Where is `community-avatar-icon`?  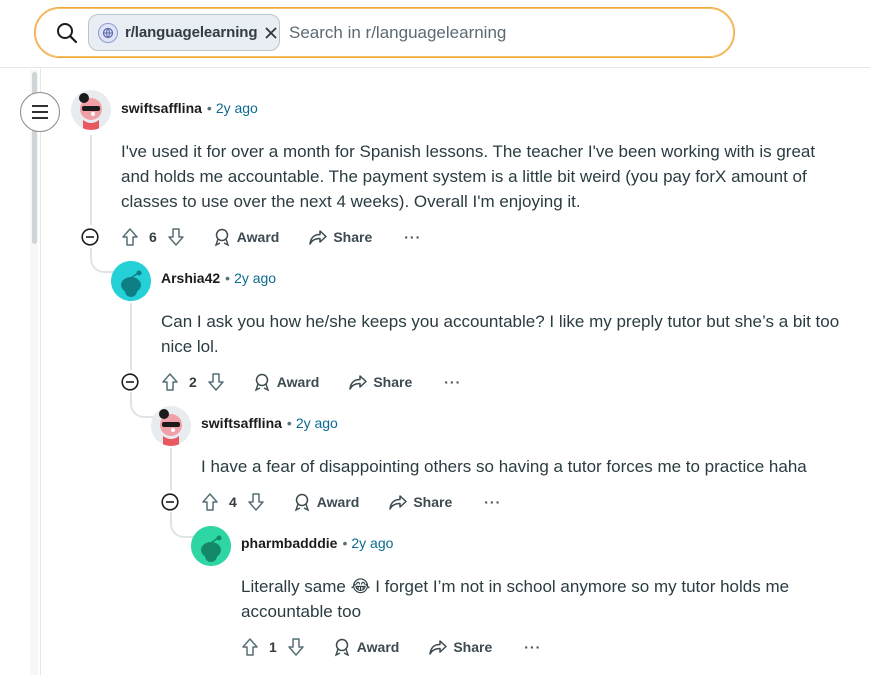
community-avatar-icon is located at coordinates (108, 32).